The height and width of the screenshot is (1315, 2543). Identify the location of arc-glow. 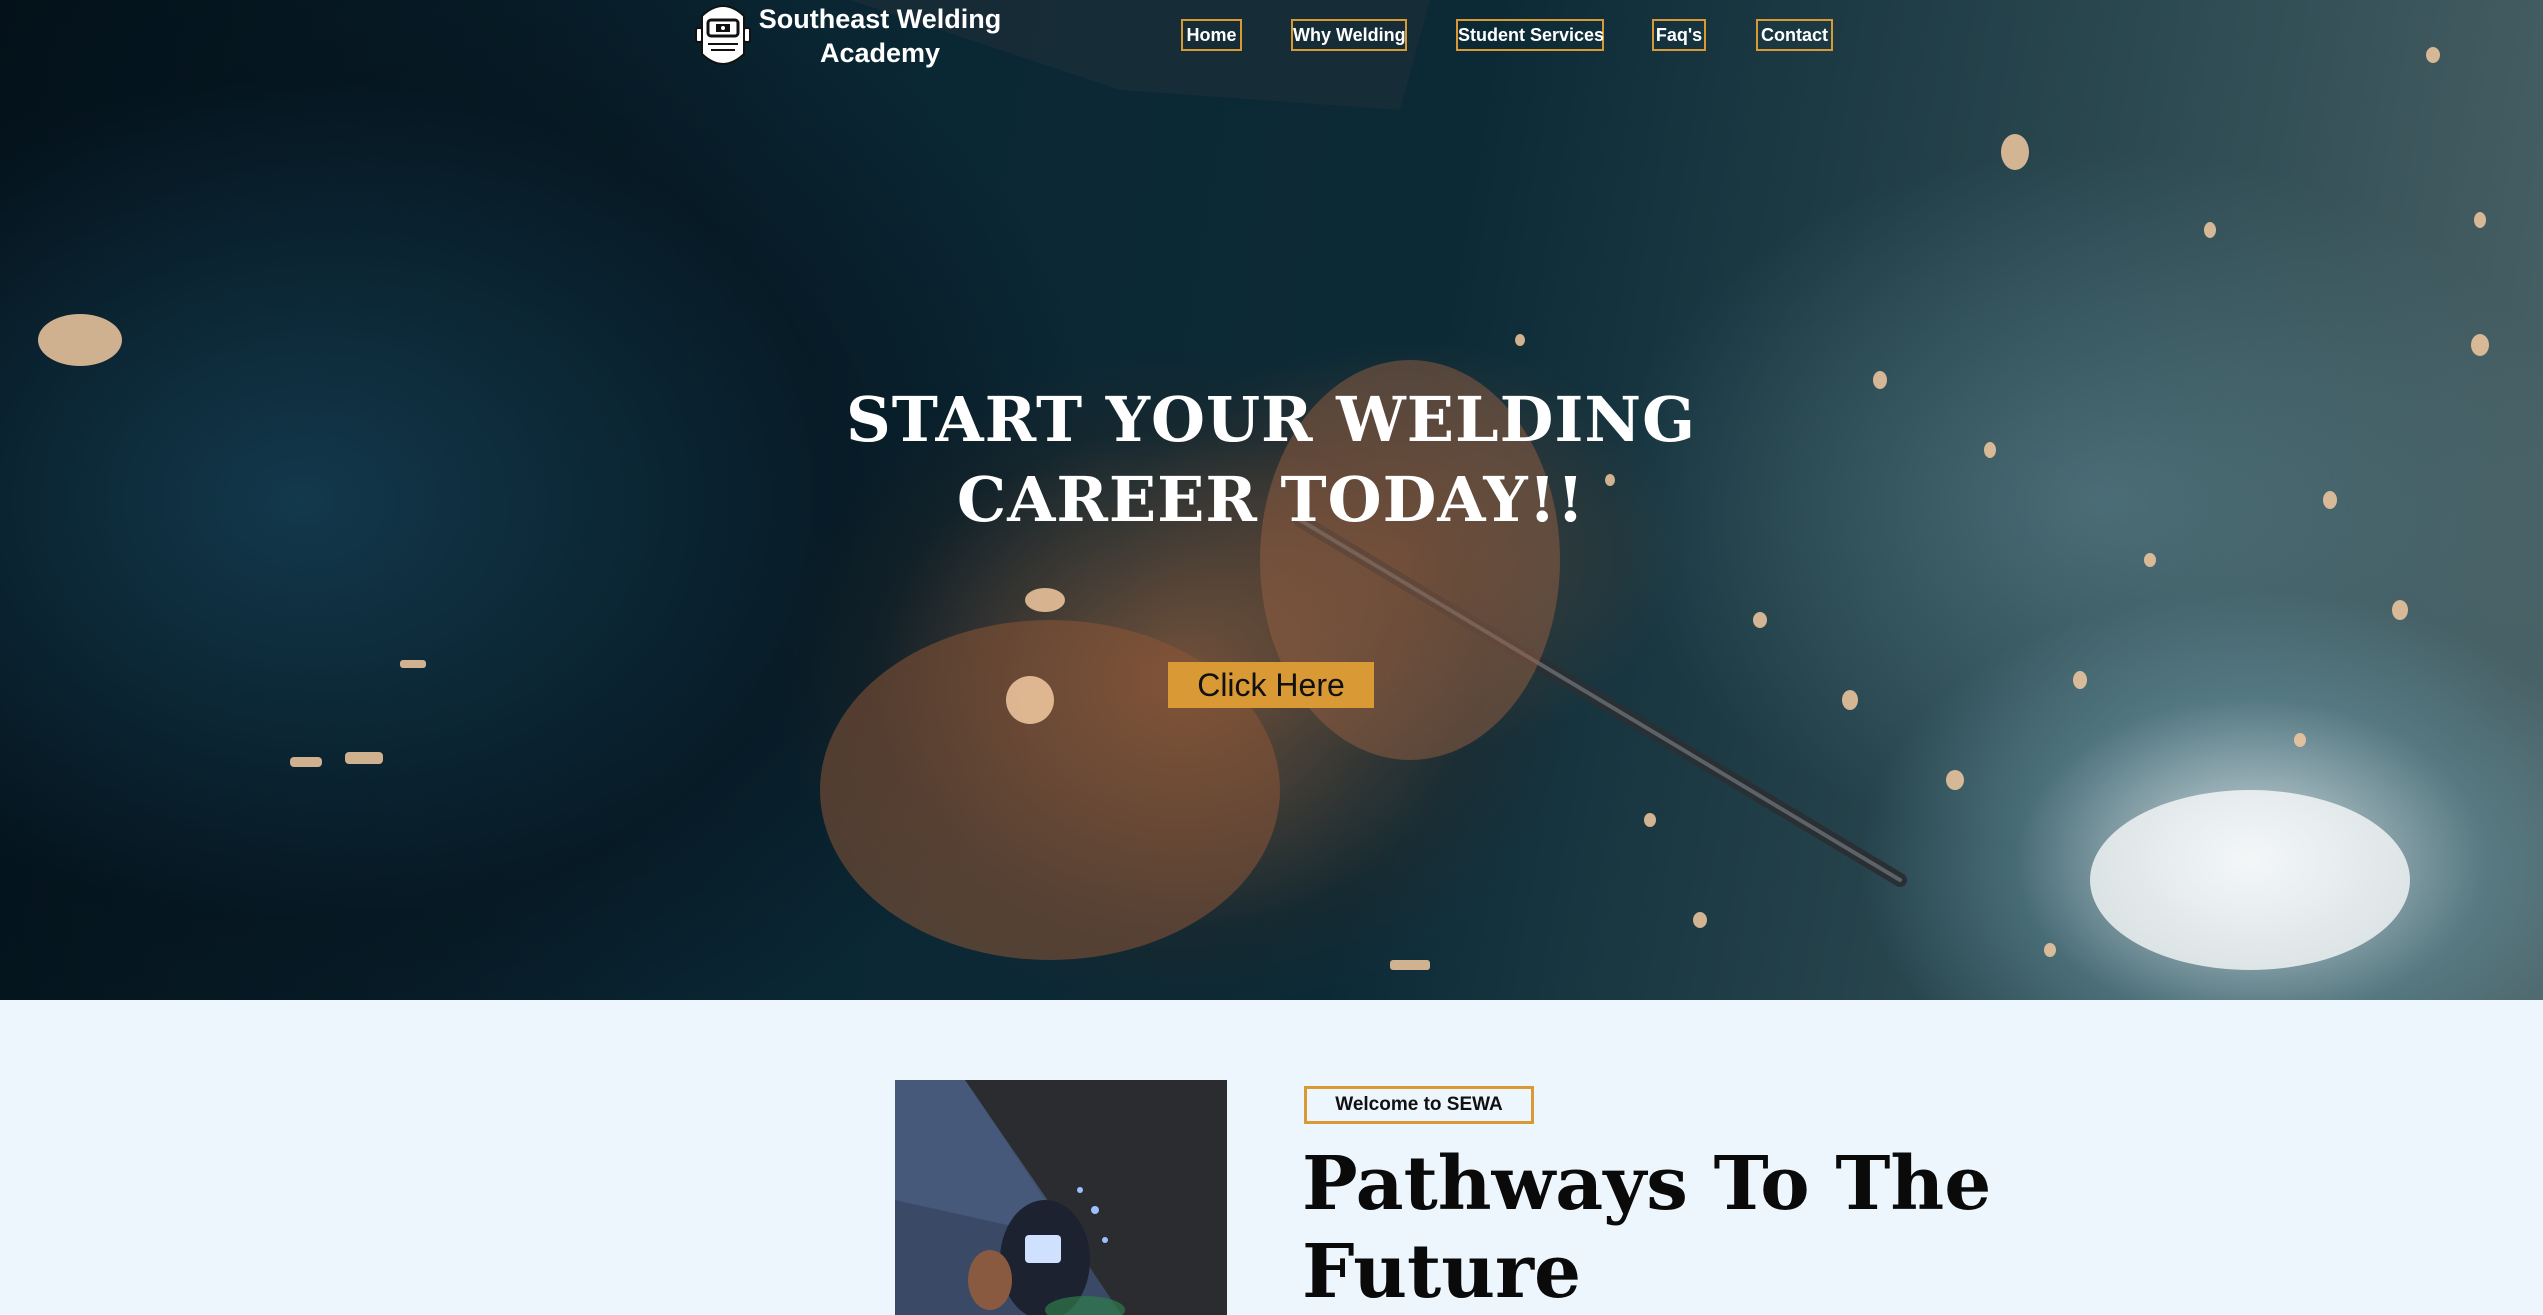
(2250, 880).